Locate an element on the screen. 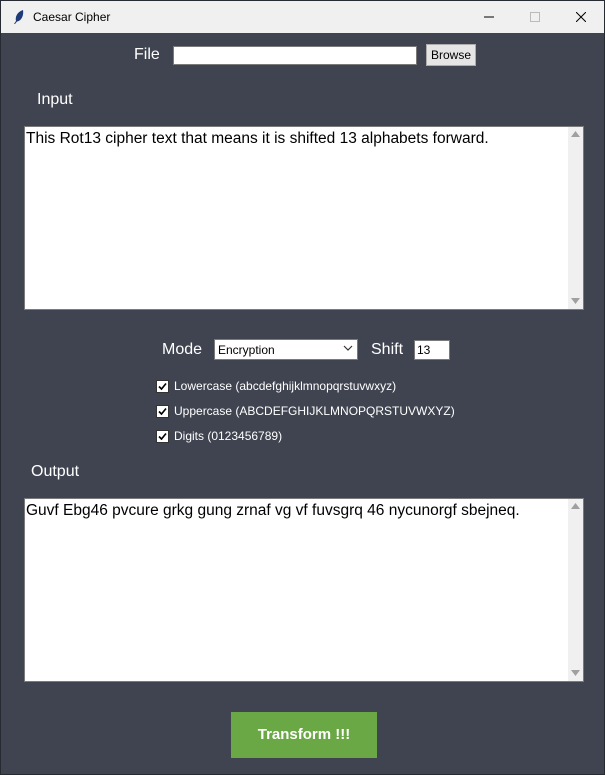 The width and height of the screenshot is (605, 775). feather-icon is located at coordinates (19, 17).